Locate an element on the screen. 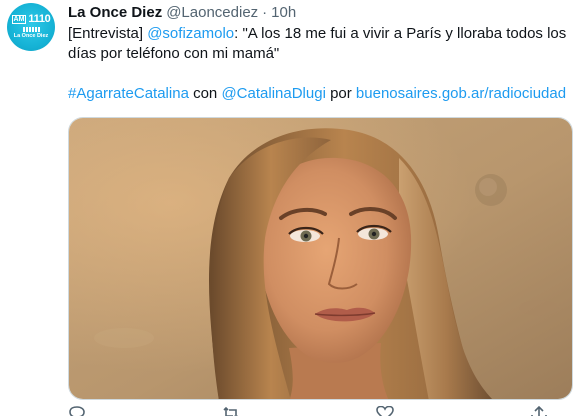 Image resolution: width=580 pixels, height=416 pixels. avatar: AM 1110 La Once Diez is located at coordinates (31, 27).